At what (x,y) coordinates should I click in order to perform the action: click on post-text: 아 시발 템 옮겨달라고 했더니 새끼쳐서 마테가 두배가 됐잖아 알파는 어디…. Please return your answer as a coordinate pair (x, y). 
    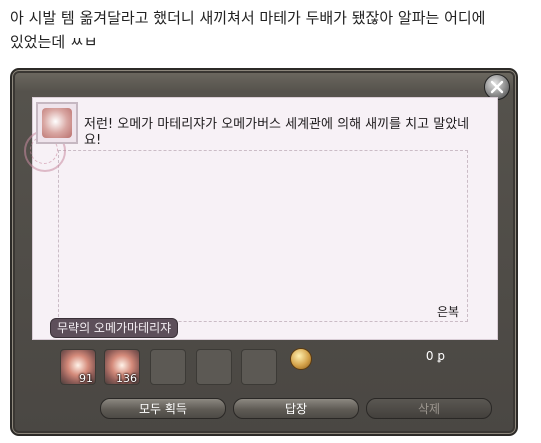
    Looking at the image, I should click on (270, 30).